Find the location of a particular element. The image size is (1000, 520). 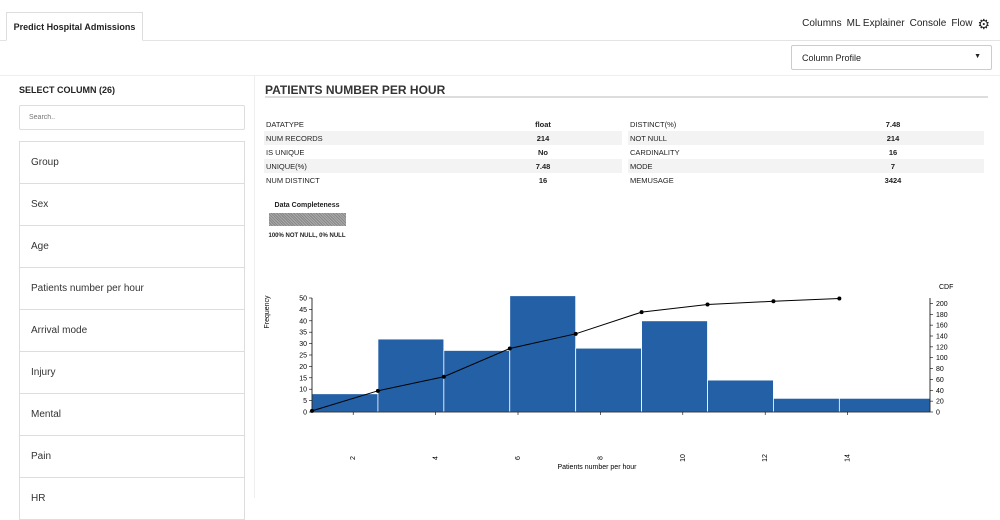

stat-value: 7 is located at coordinates (893, 166).